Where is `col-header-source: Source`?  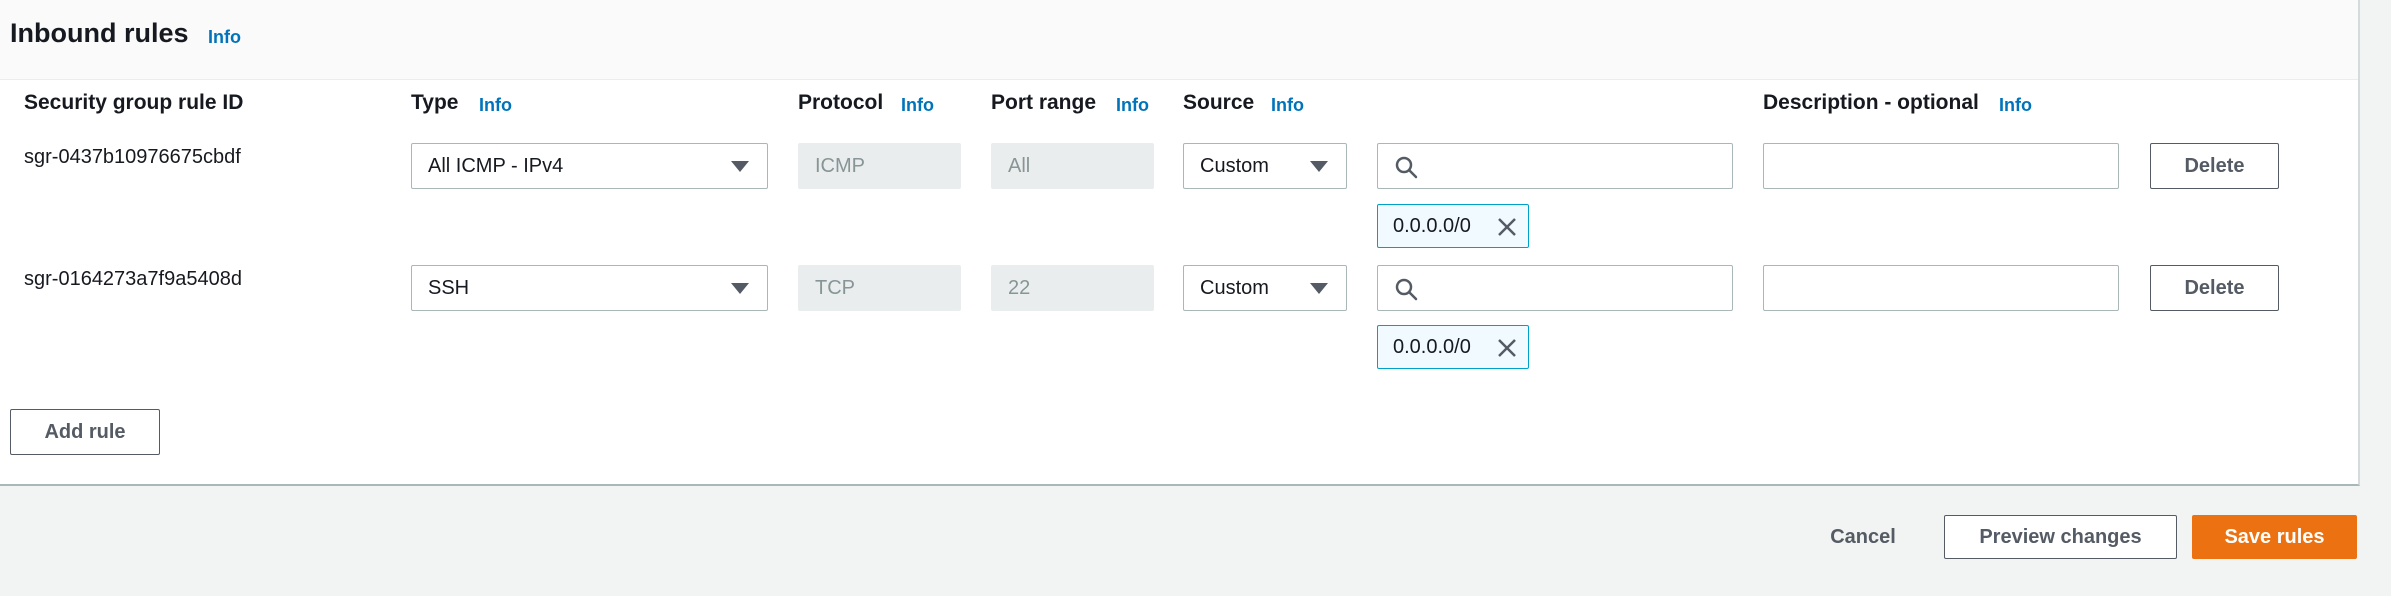
col-header-source: Source is located at coordinates (1219, 102).